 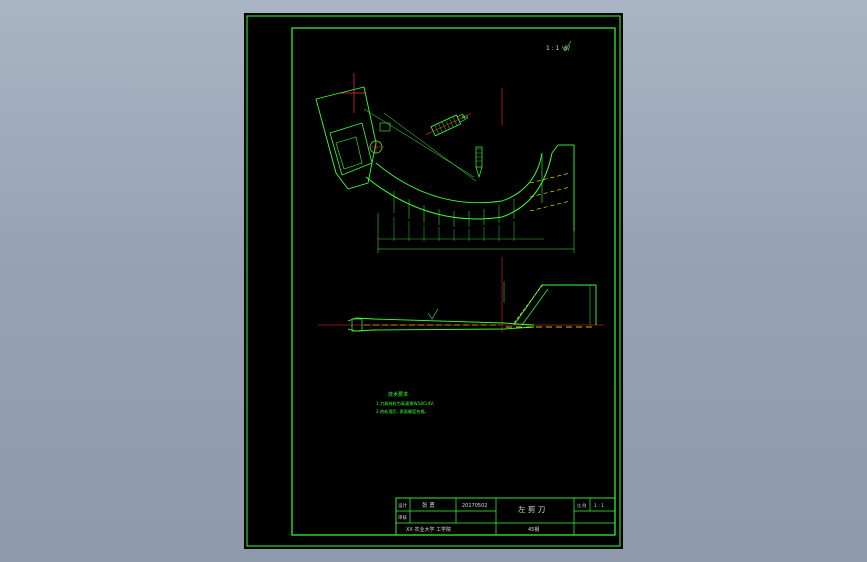 What do you see at coordinates (461, 295) in the screenshot?
I see `side-view` at bounding box center [461, 295].